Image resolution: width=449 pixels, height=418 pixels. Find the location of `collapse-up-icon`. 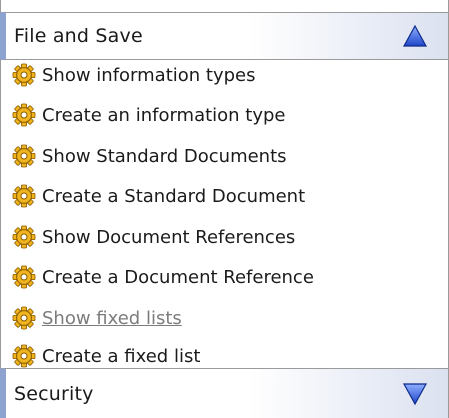

collapse-up-icon is located at coordinates (415, 36).